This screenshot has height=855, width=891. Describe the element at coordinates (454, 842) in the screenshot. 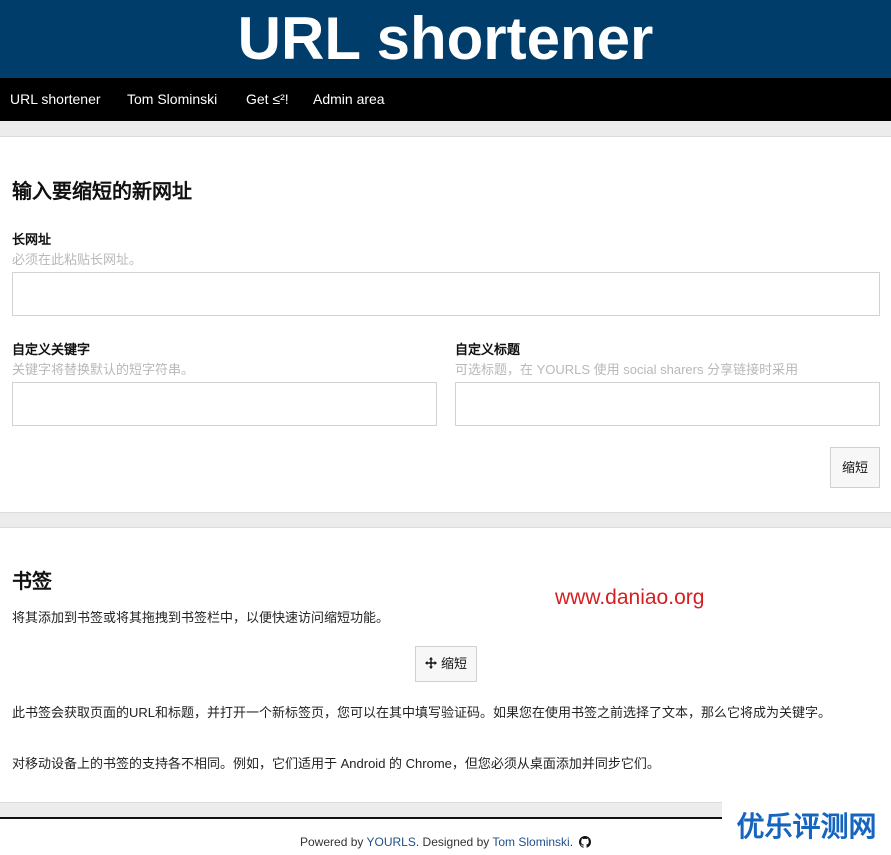

I see `footer-designed: . Designed by` at that location.